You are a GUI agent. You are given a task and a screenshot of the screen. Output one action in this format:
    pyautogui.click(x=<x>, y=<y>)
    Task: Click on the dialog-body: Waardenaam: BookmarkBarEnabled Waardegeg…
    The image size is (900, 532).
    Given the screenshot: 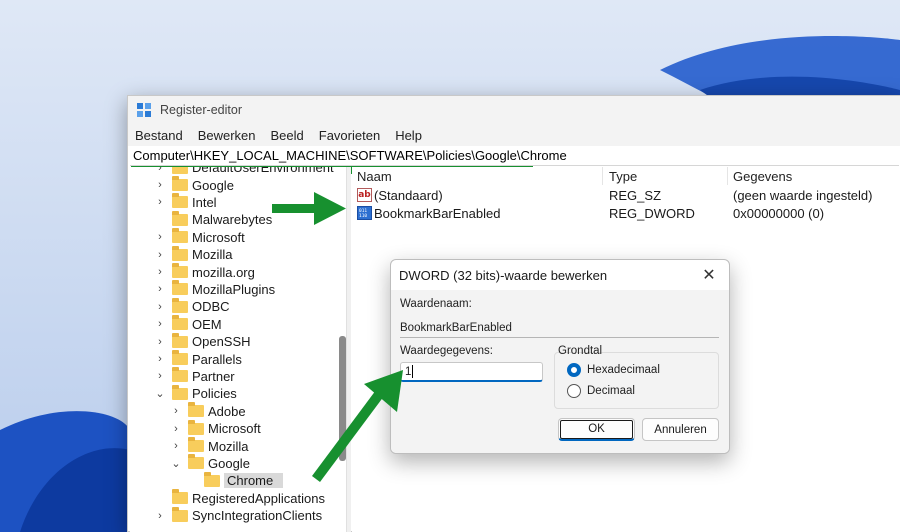 What is the action you would take?
    pyautogui.click(x=560, y=371)
    